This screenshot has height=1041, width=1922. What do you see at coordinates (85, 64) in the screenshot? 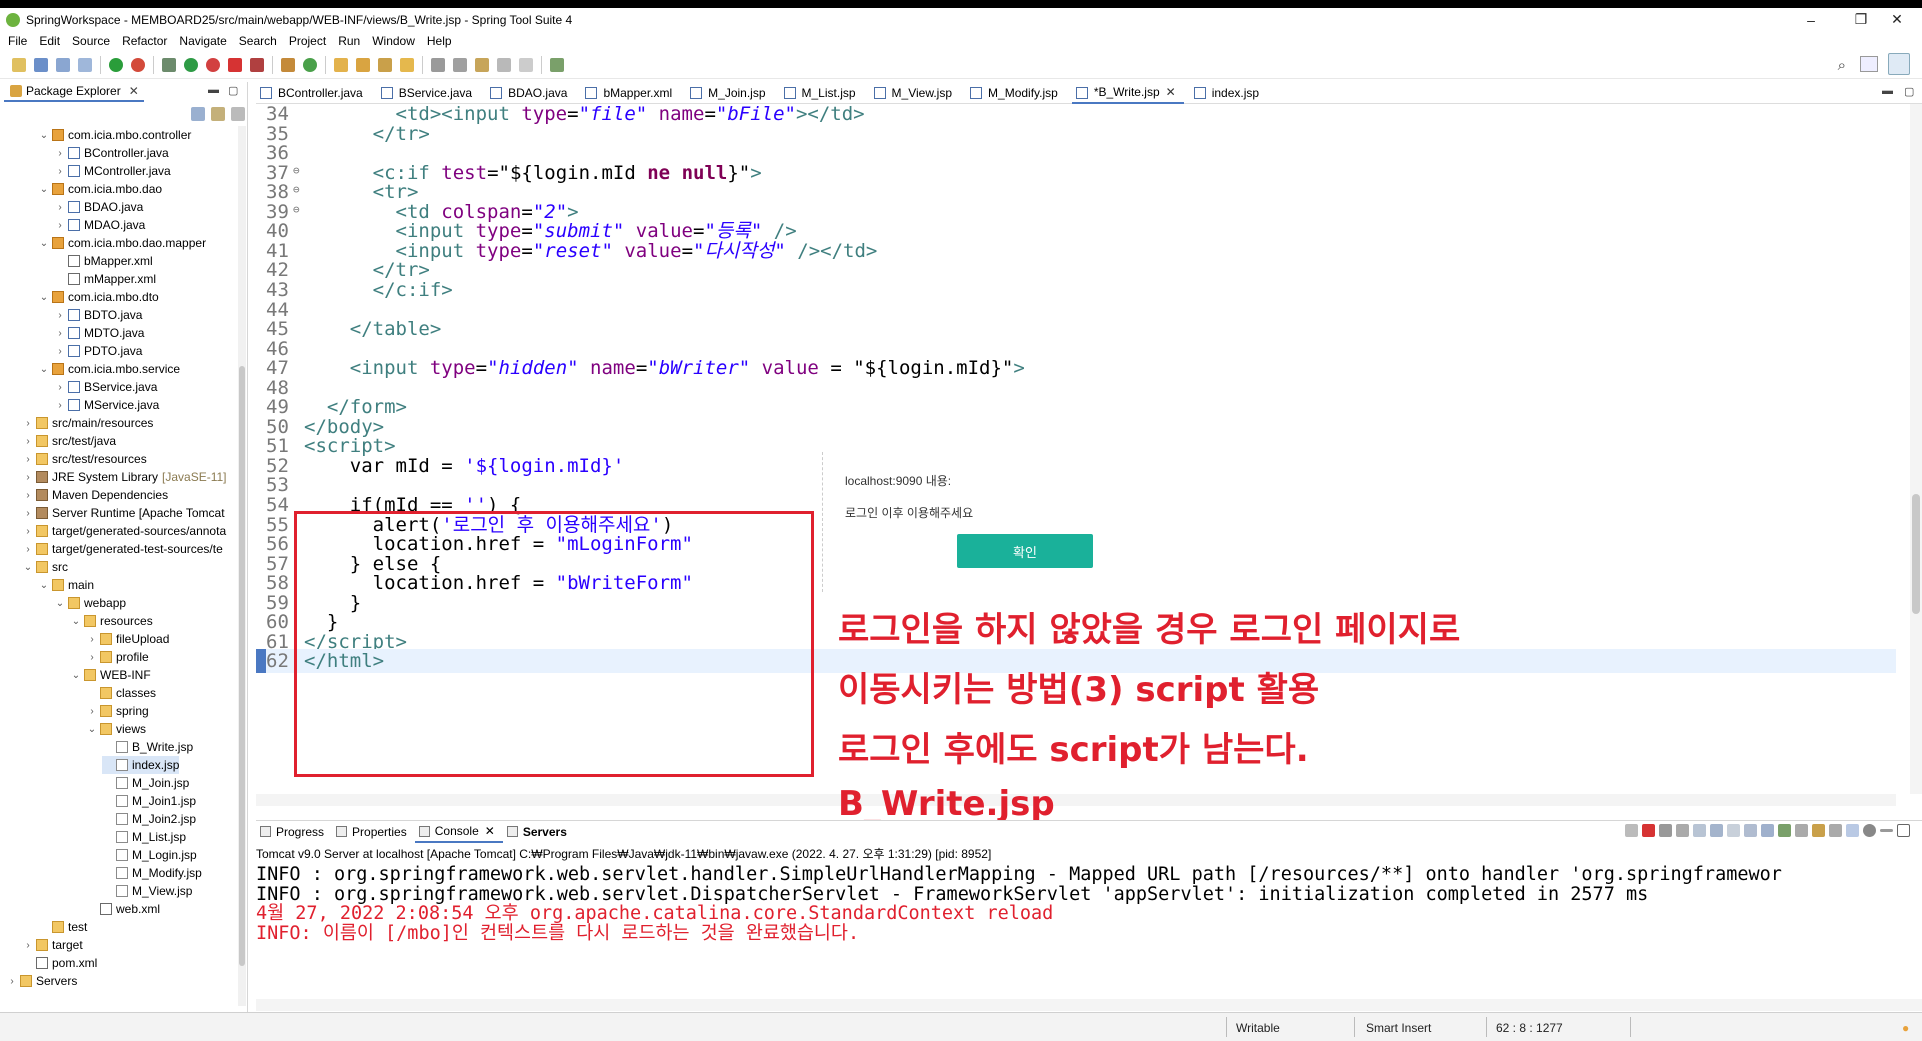
I see `print-icon` at bounding box center [85, 64].